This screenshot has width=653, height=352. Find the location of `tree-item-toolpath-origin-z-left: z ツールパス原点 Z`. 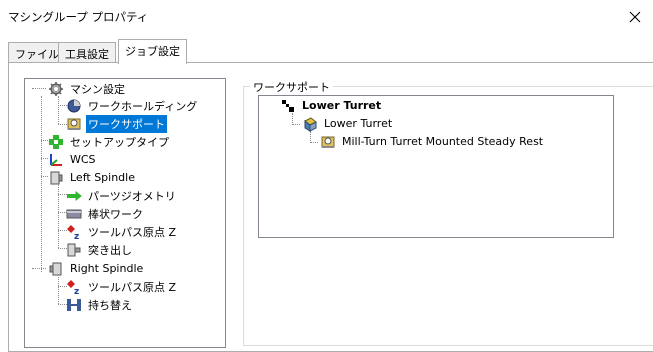

tree-item-toolpath-origin-z-left: z ツールパス原点 Z is located at coordinates (122, 231).